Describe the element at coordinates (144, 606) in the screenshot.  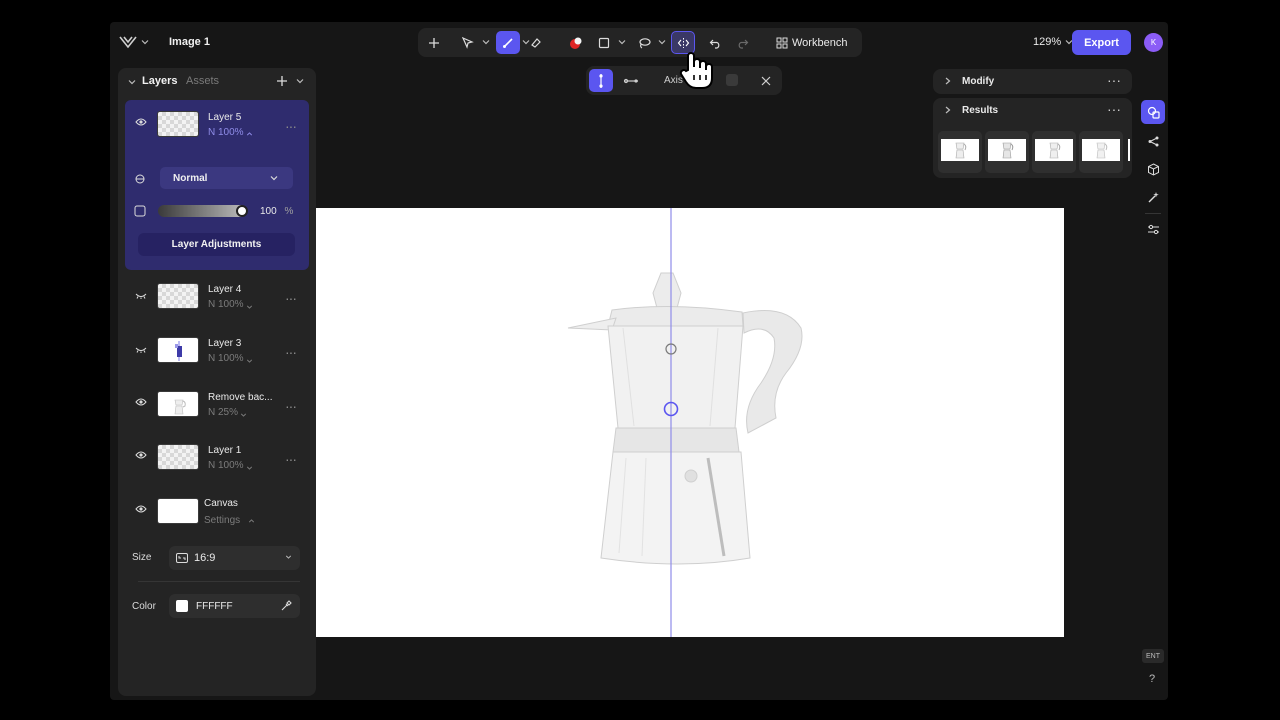
I see `color-label: Color` at that location.